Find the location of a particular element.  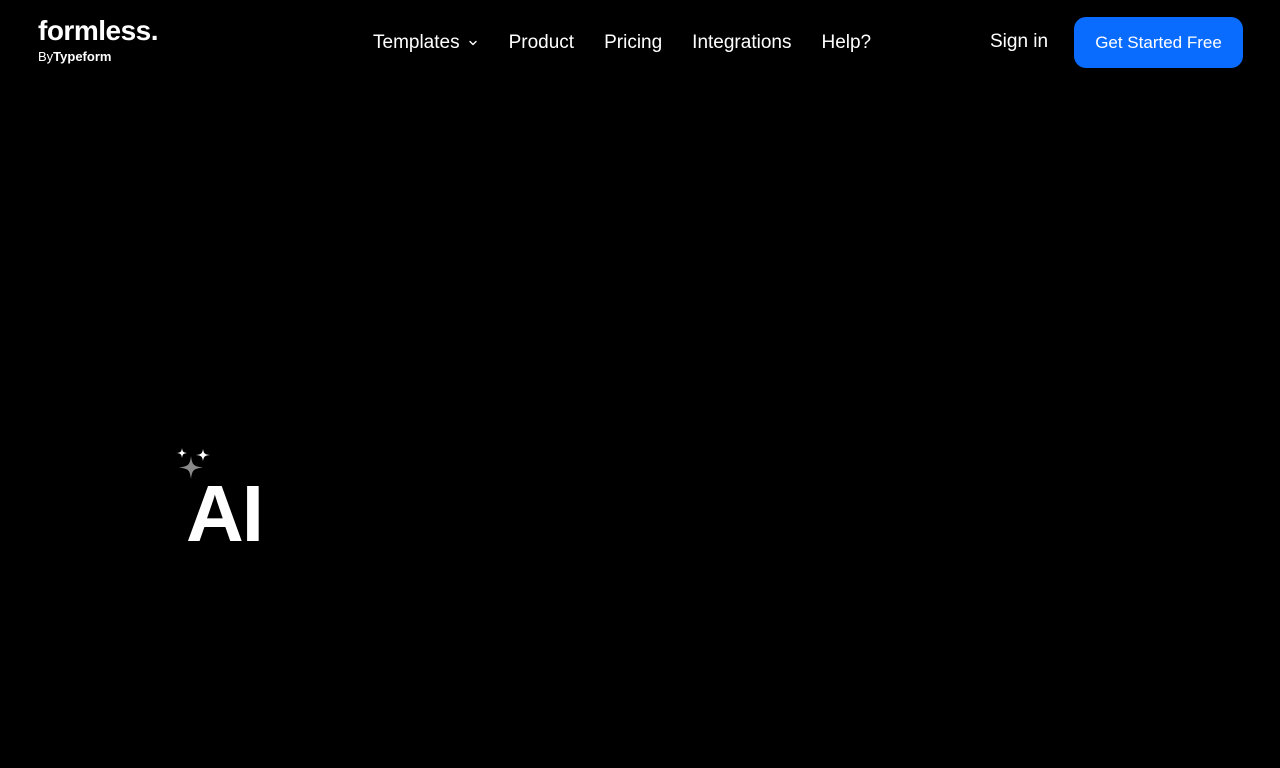

nav-templates: Templates is located at coordinates (426, 43).